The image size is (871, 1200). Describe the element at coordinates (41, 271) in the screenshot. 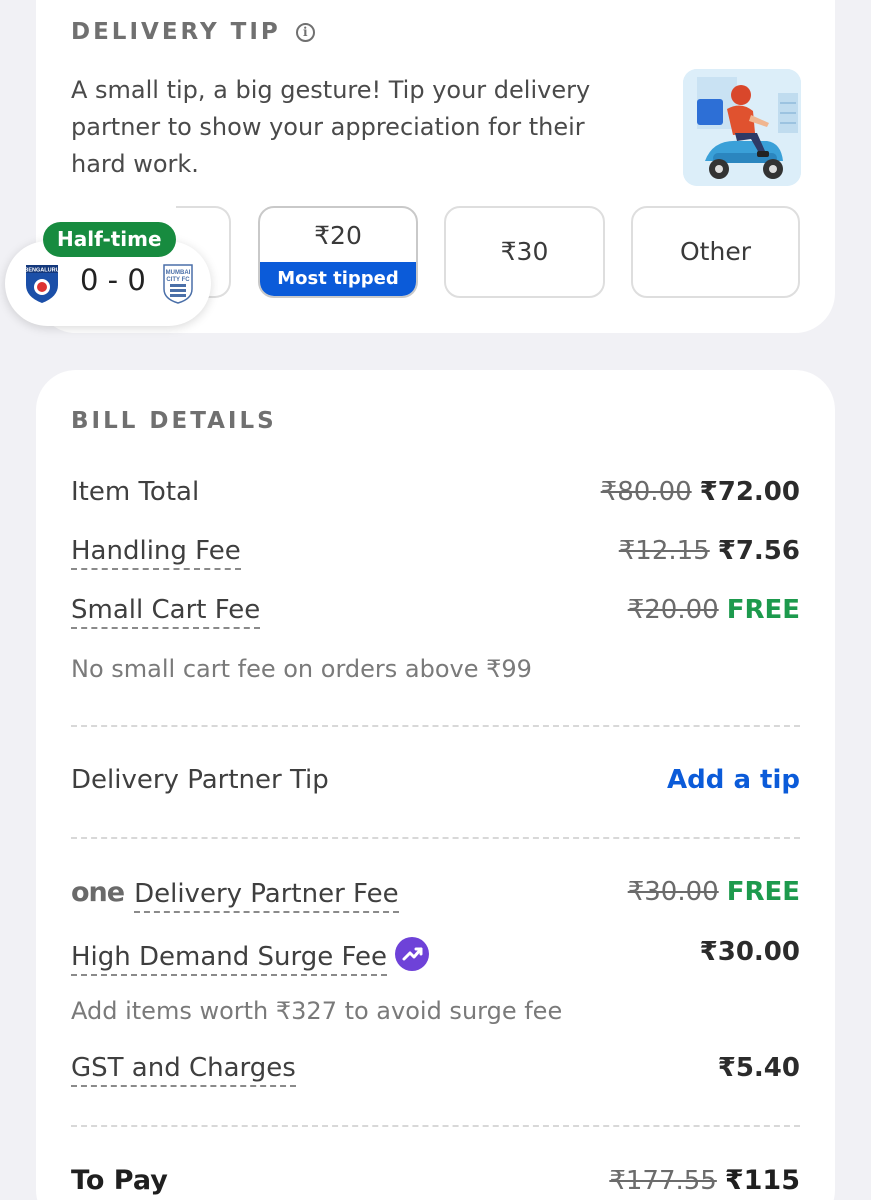

I see `svg-text: BENGALURU` at that location.